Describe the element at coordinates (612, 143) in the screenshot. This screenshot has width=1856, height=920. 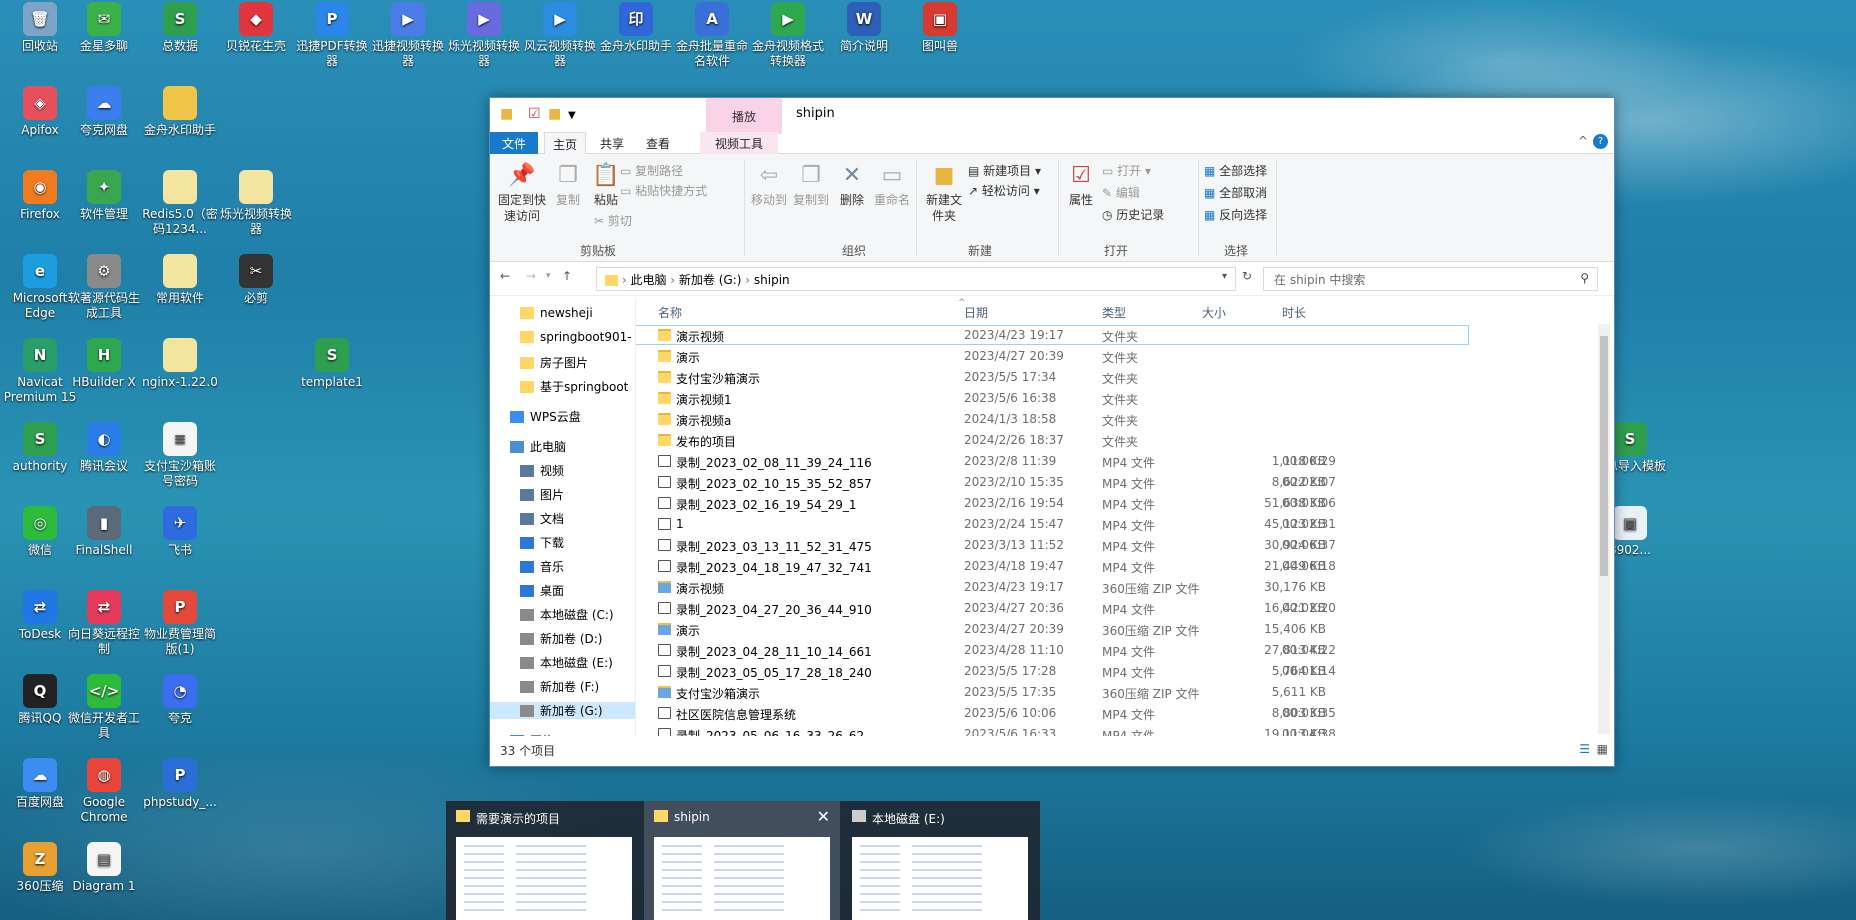
I see `tab-share: 共享` at that location.